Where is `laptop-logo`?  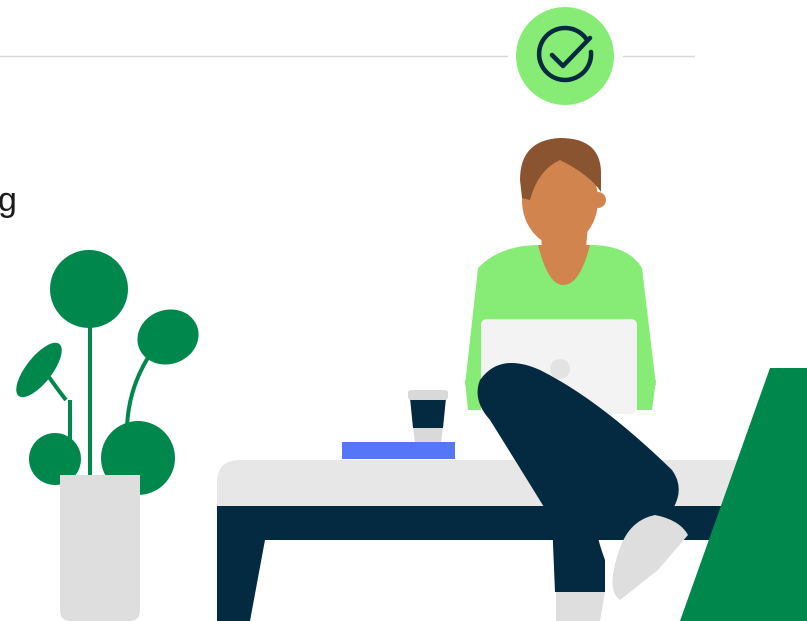 laptop-logo is located at coordinates (560, 369).